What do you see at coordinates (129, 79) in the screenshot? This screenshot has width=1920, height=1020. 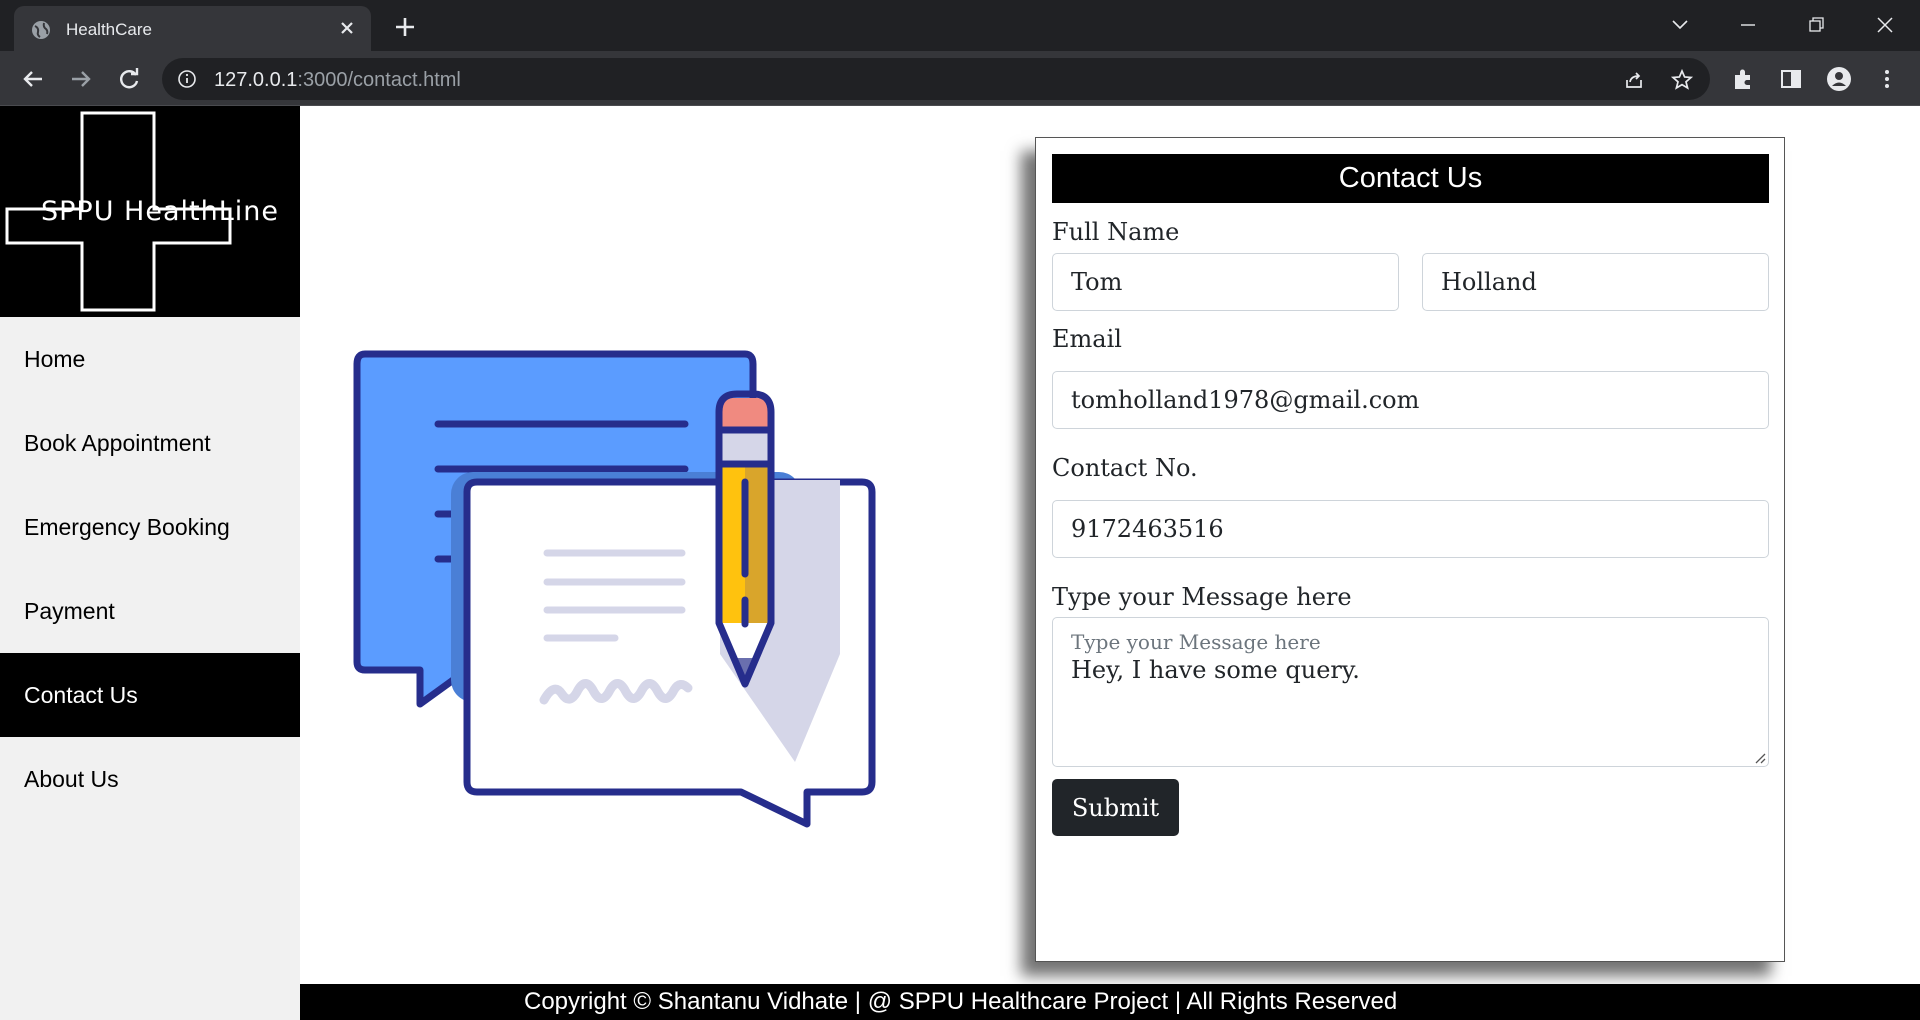 I see `reload-icon` at bounding box center [129, 79].